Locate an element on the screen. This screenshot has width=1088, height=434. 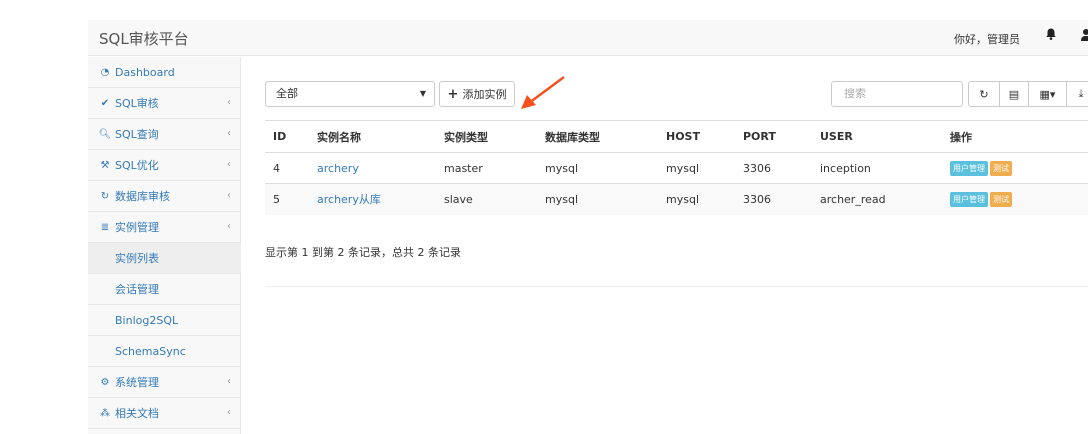
columns-button: ▦▾ is located at coordinates (1047, 94).